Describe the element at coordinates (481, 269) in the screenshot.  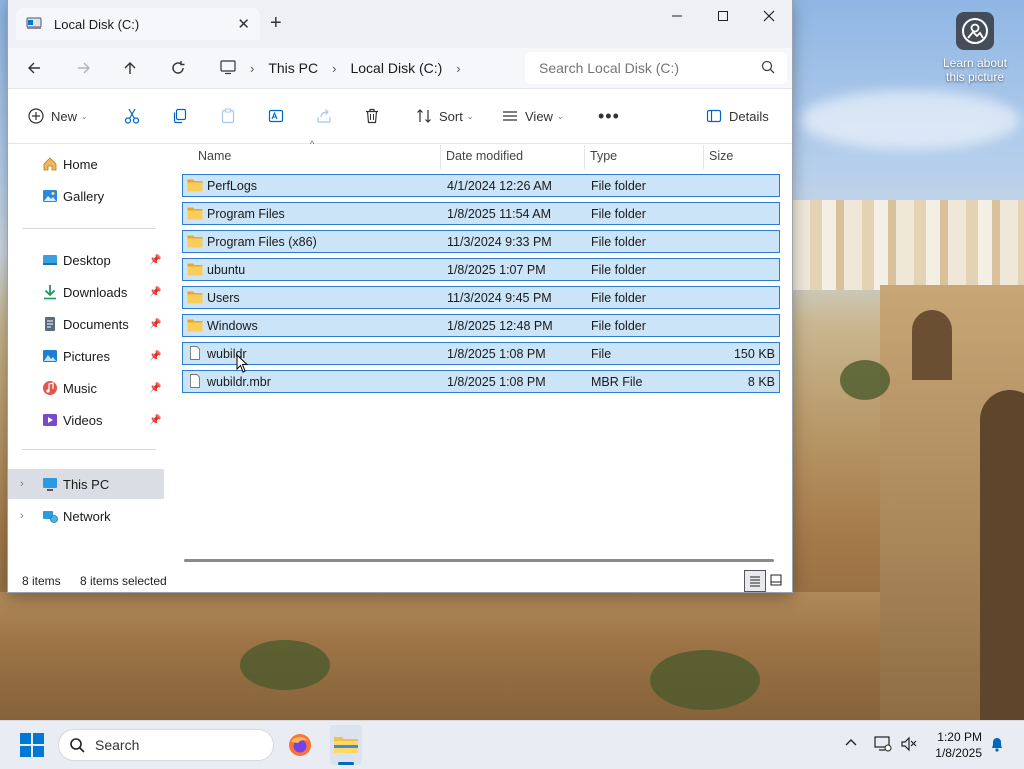
I see `file-row: ubuntu 1/8/2025 1:07 PM File folder` at that location.